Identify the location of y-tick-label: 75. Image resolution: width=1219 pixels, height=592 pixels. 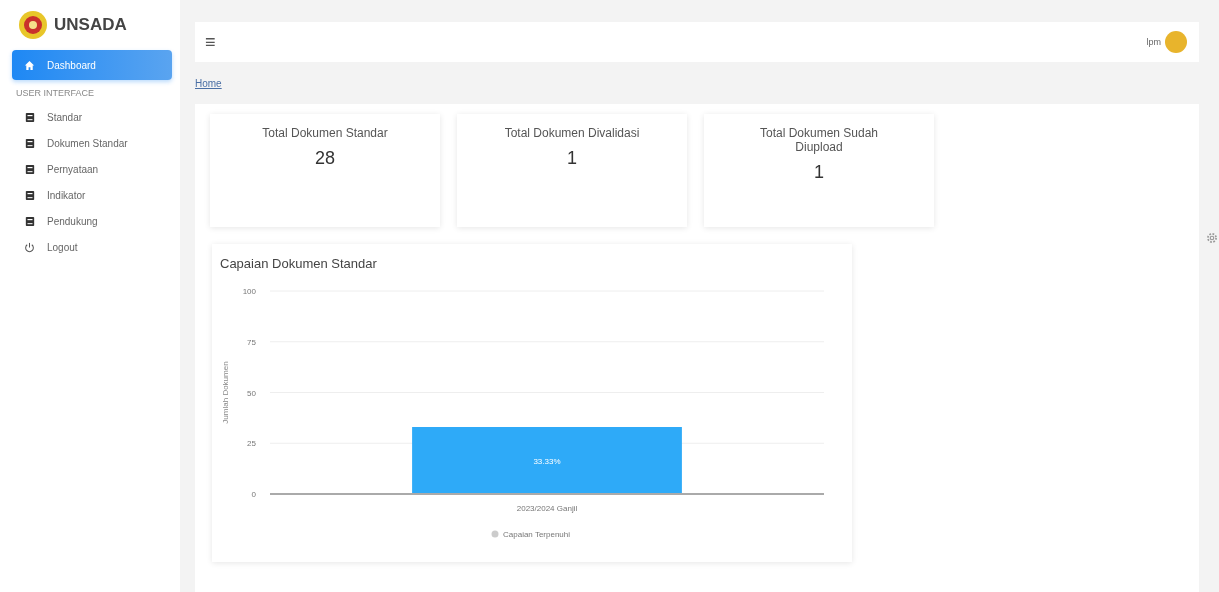
(251, 342).